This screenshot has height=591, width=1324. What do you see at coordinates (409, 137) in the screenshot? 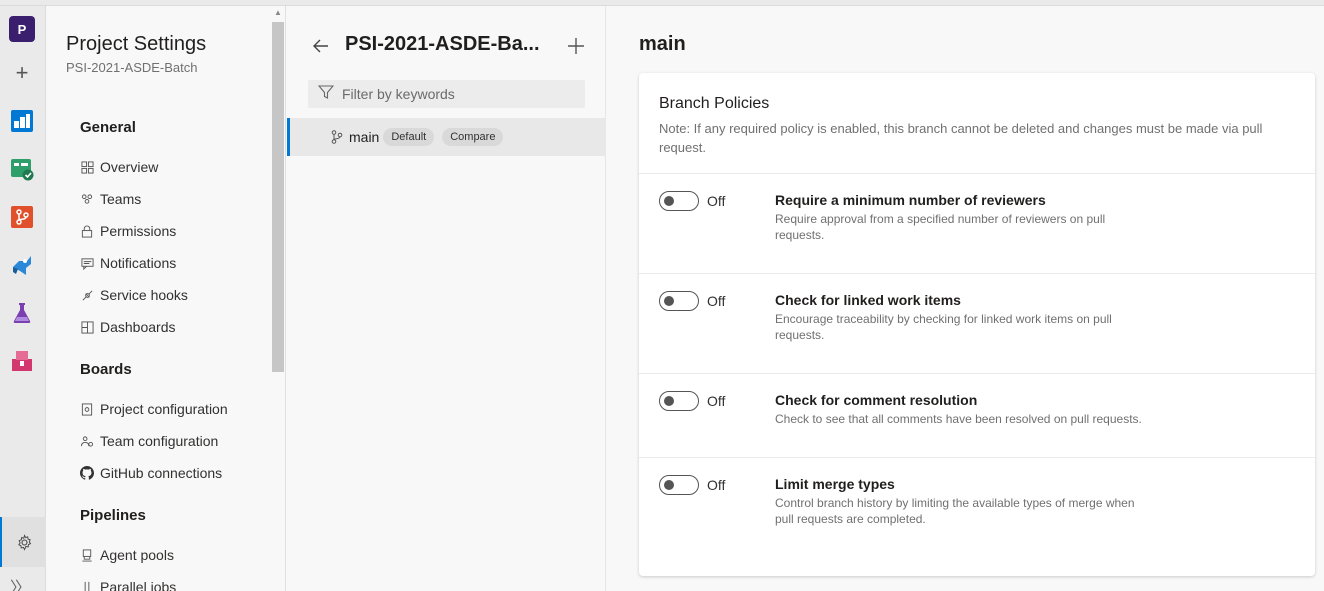
I see `default-badge: Default` at bounding box center [409, 137].